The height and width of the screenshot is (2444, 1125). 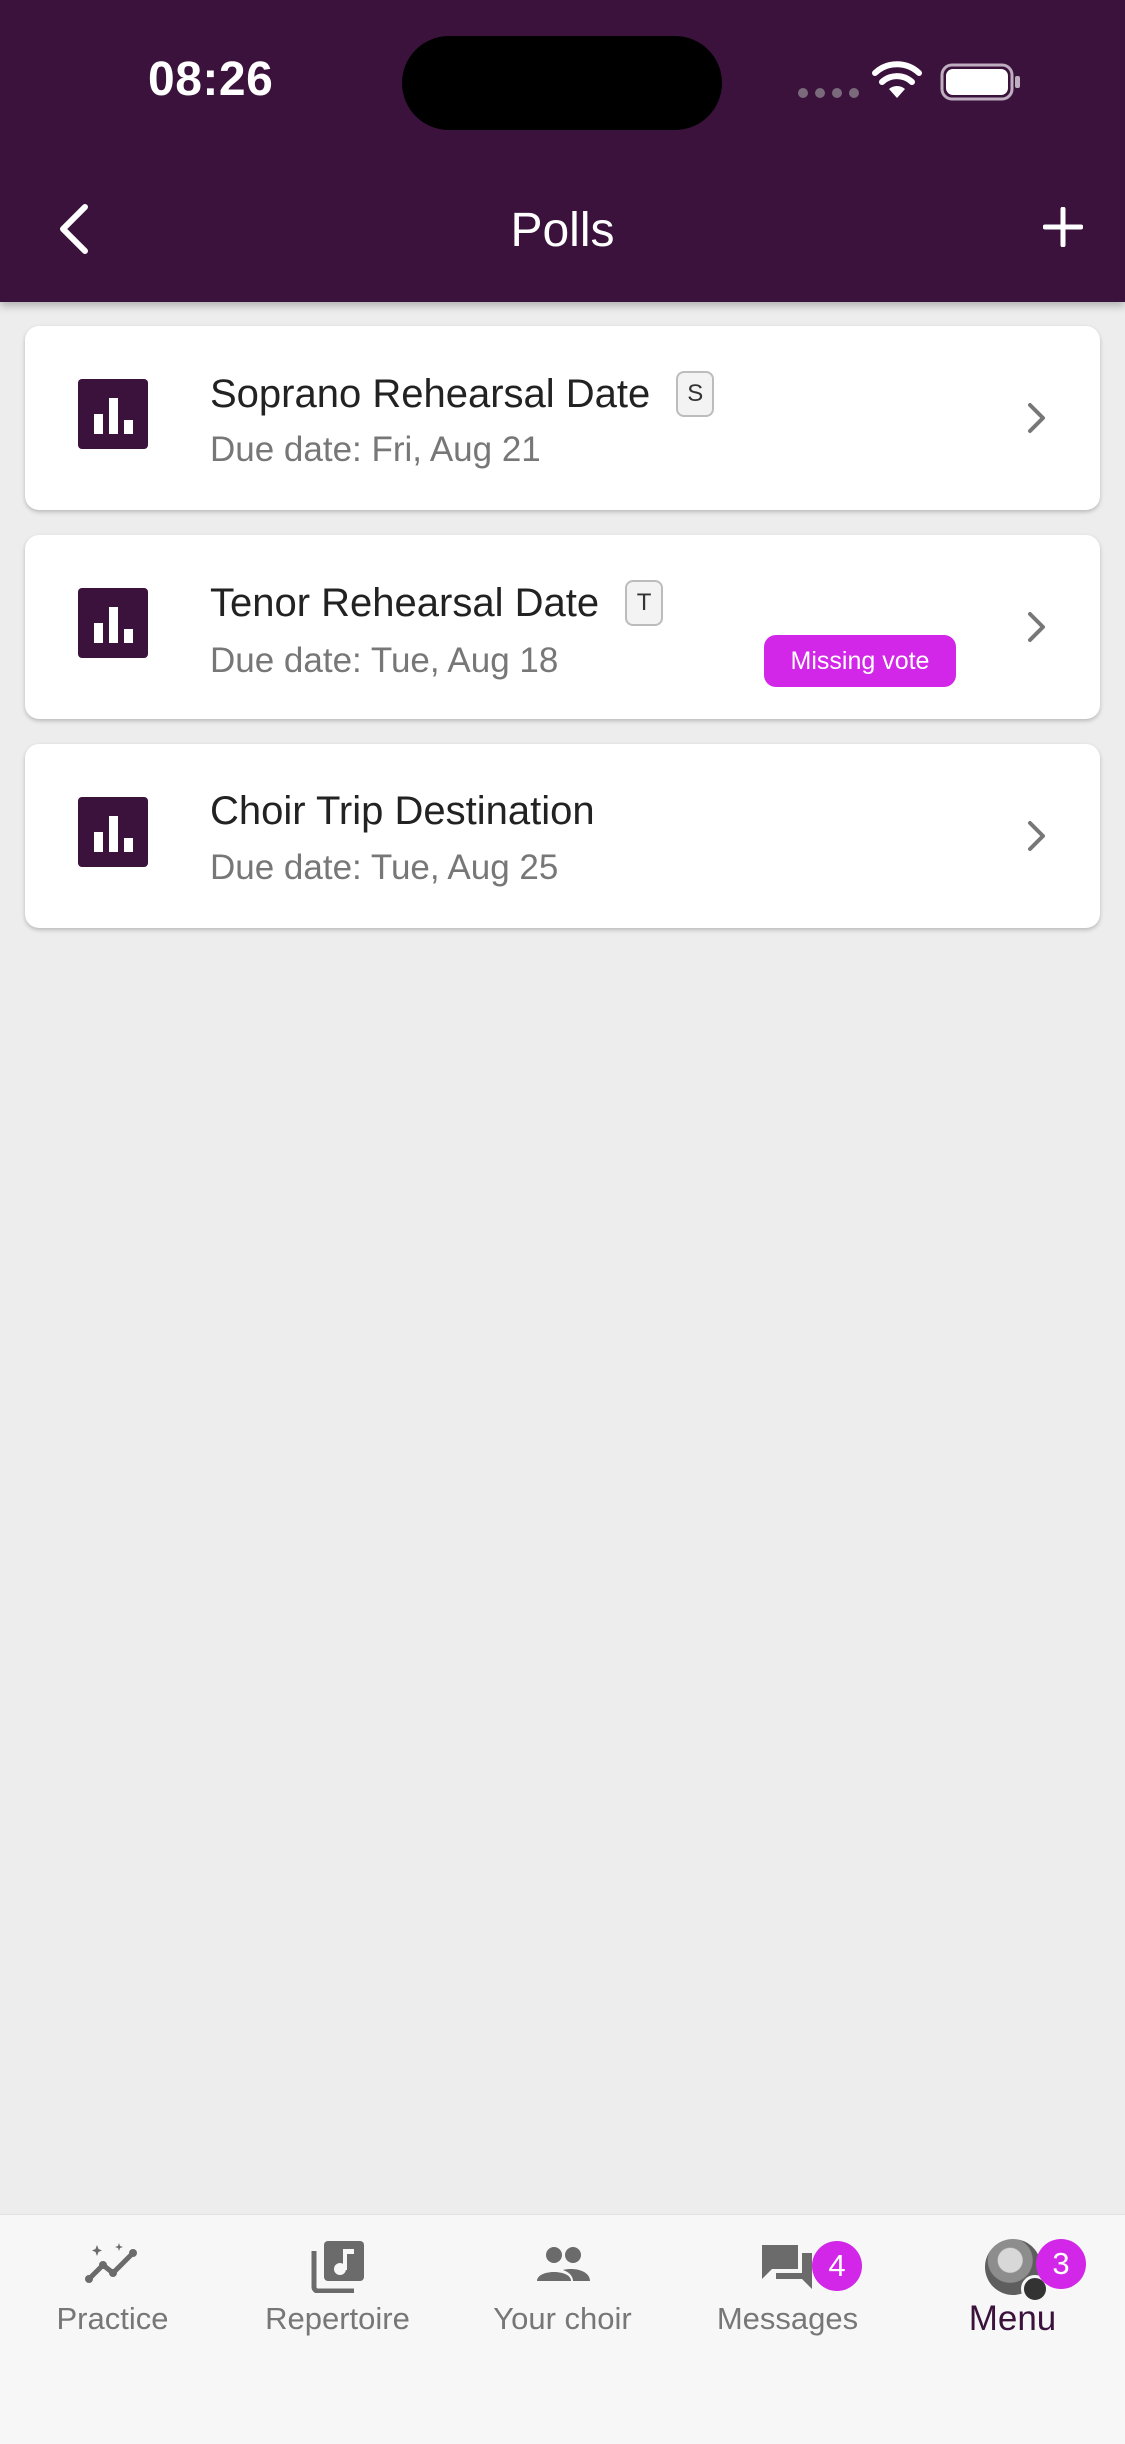 I want to click on nav-bar: Polls, so click(x=562, y=233).